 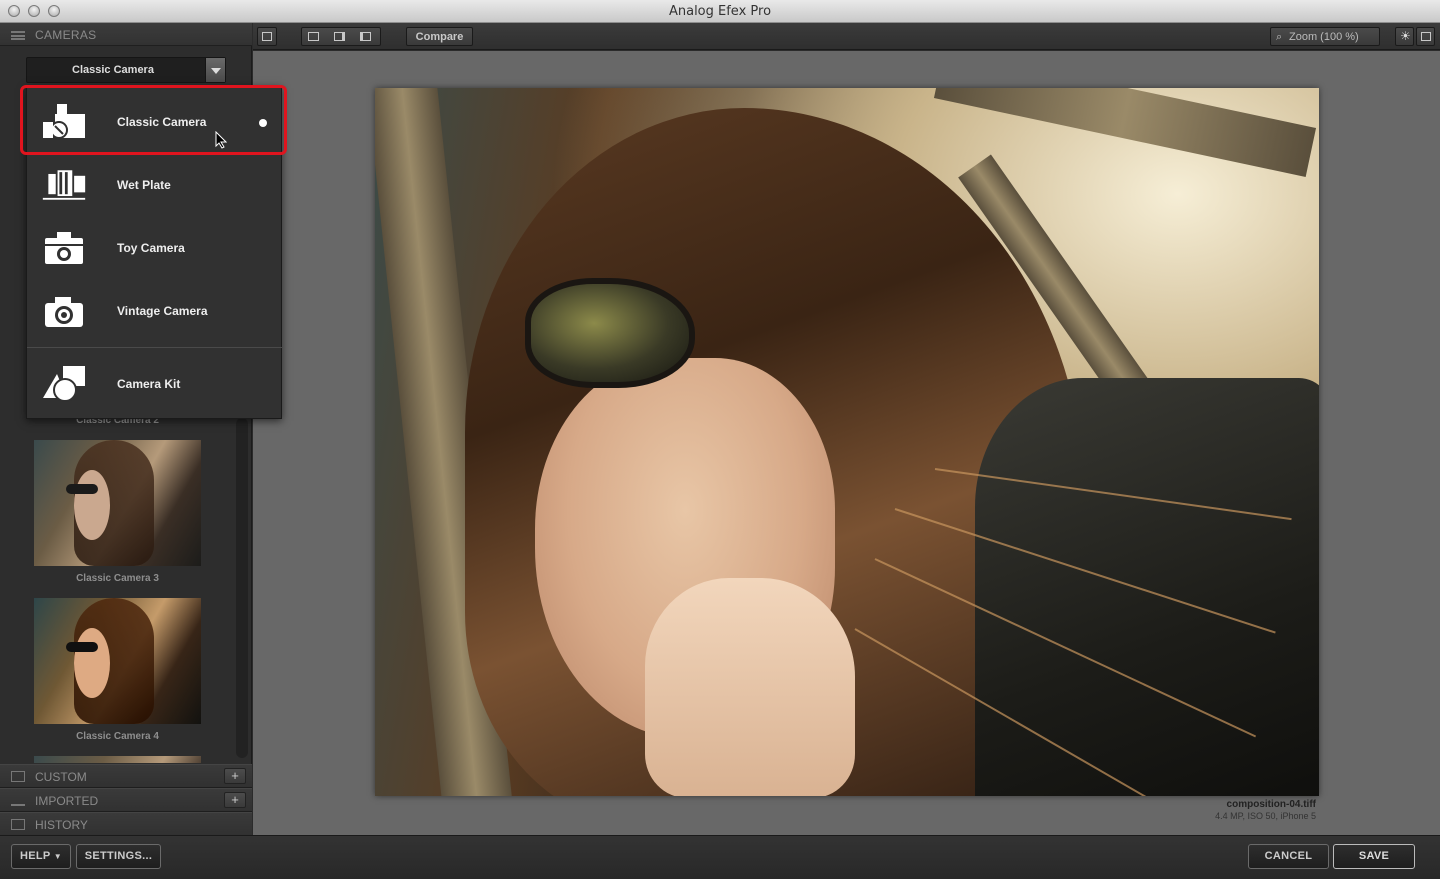 I want to click on cancel-button: CANCEL, so click(x=1288, y=856).